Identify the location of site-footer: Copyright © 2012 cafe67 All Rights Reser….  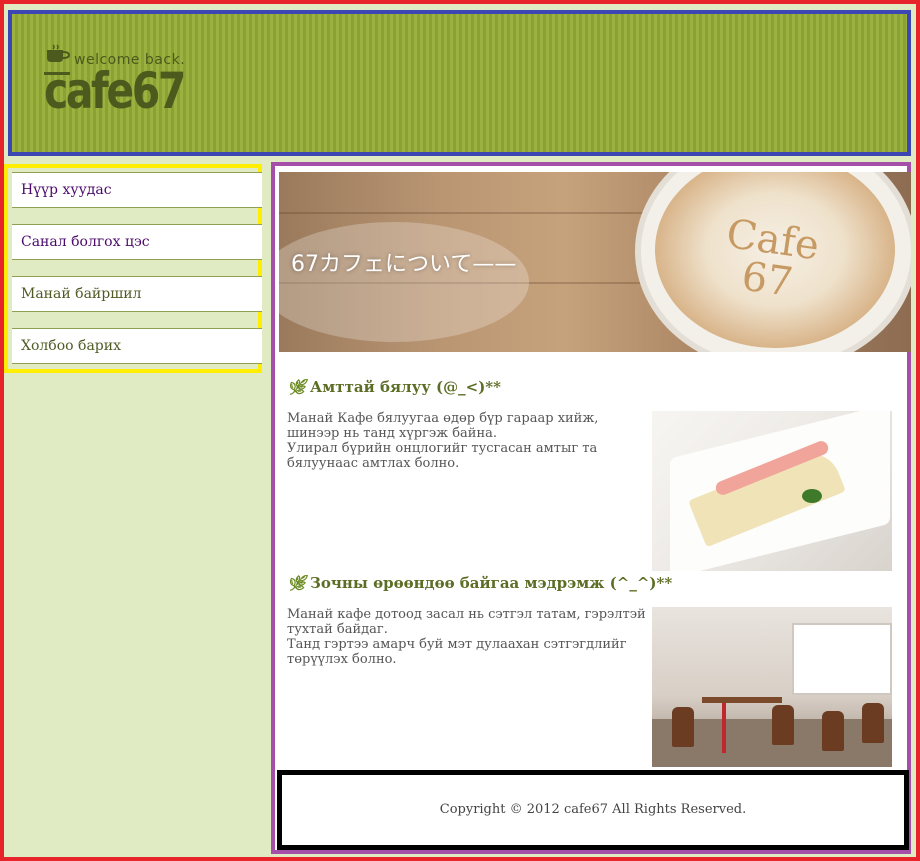
(593, 810).